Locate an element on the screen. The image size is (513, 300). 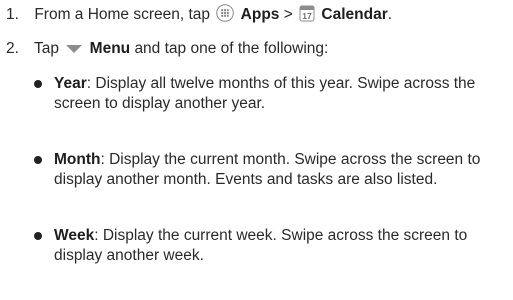
step-number: 1. is located at coordinates (12, 14).